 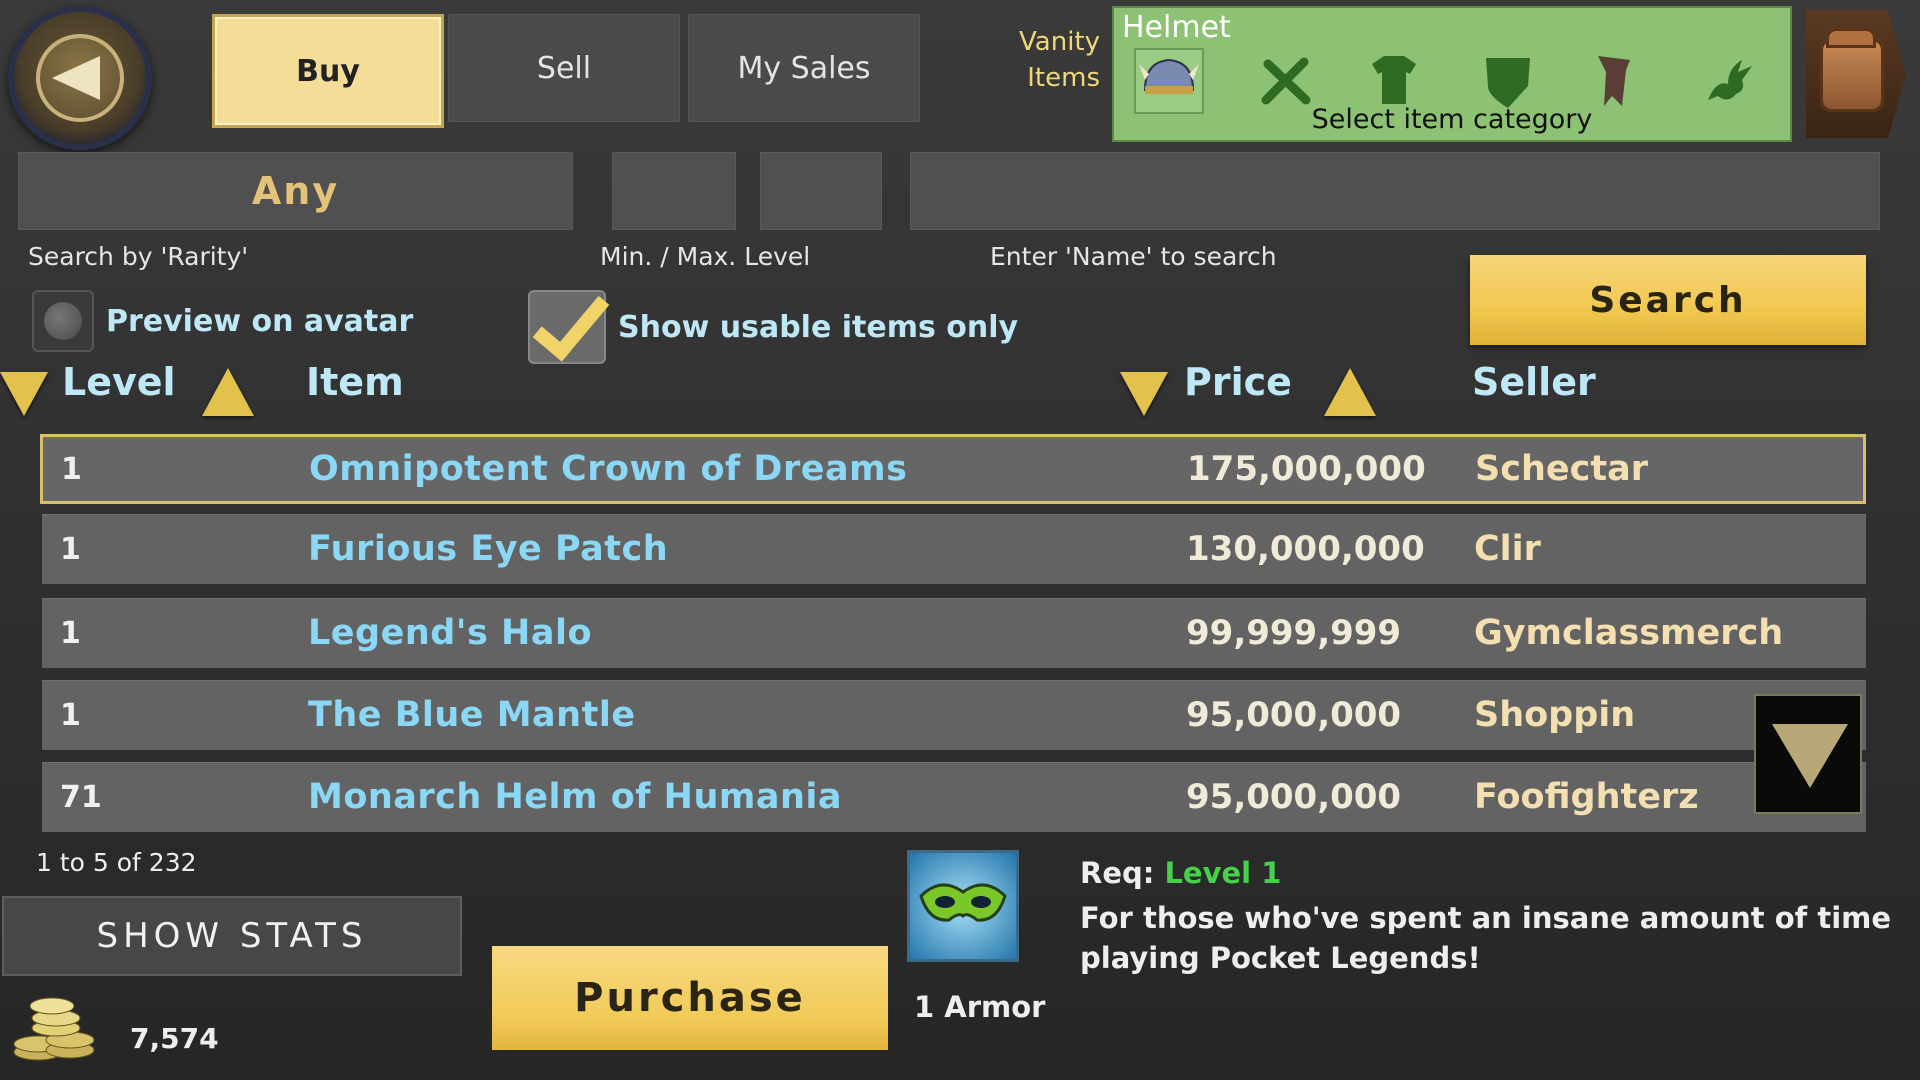 I want to click on inventory-bag-button, so click(x=1856, y=74).